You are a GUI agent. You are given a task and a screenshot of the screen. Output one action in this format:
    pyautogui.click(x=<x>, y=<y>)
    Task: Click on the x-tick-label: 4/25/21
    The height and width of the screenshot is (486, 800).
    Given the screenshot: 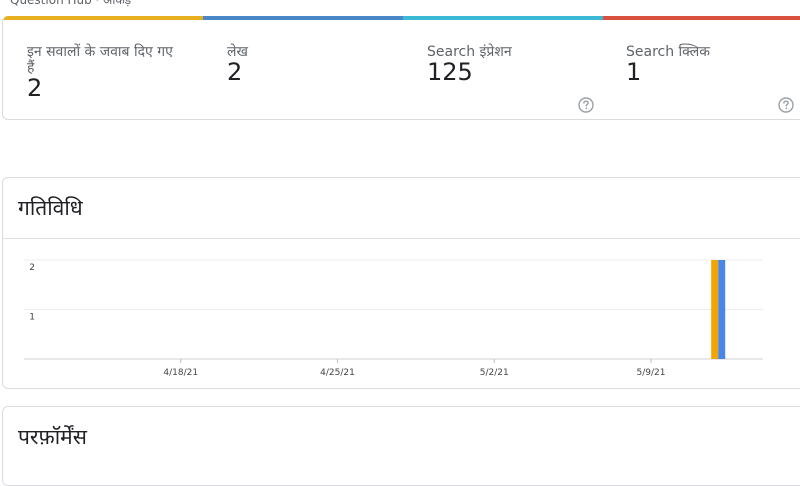 What is the action you would take?
    pyautogui.click(x=337, y=373)
    